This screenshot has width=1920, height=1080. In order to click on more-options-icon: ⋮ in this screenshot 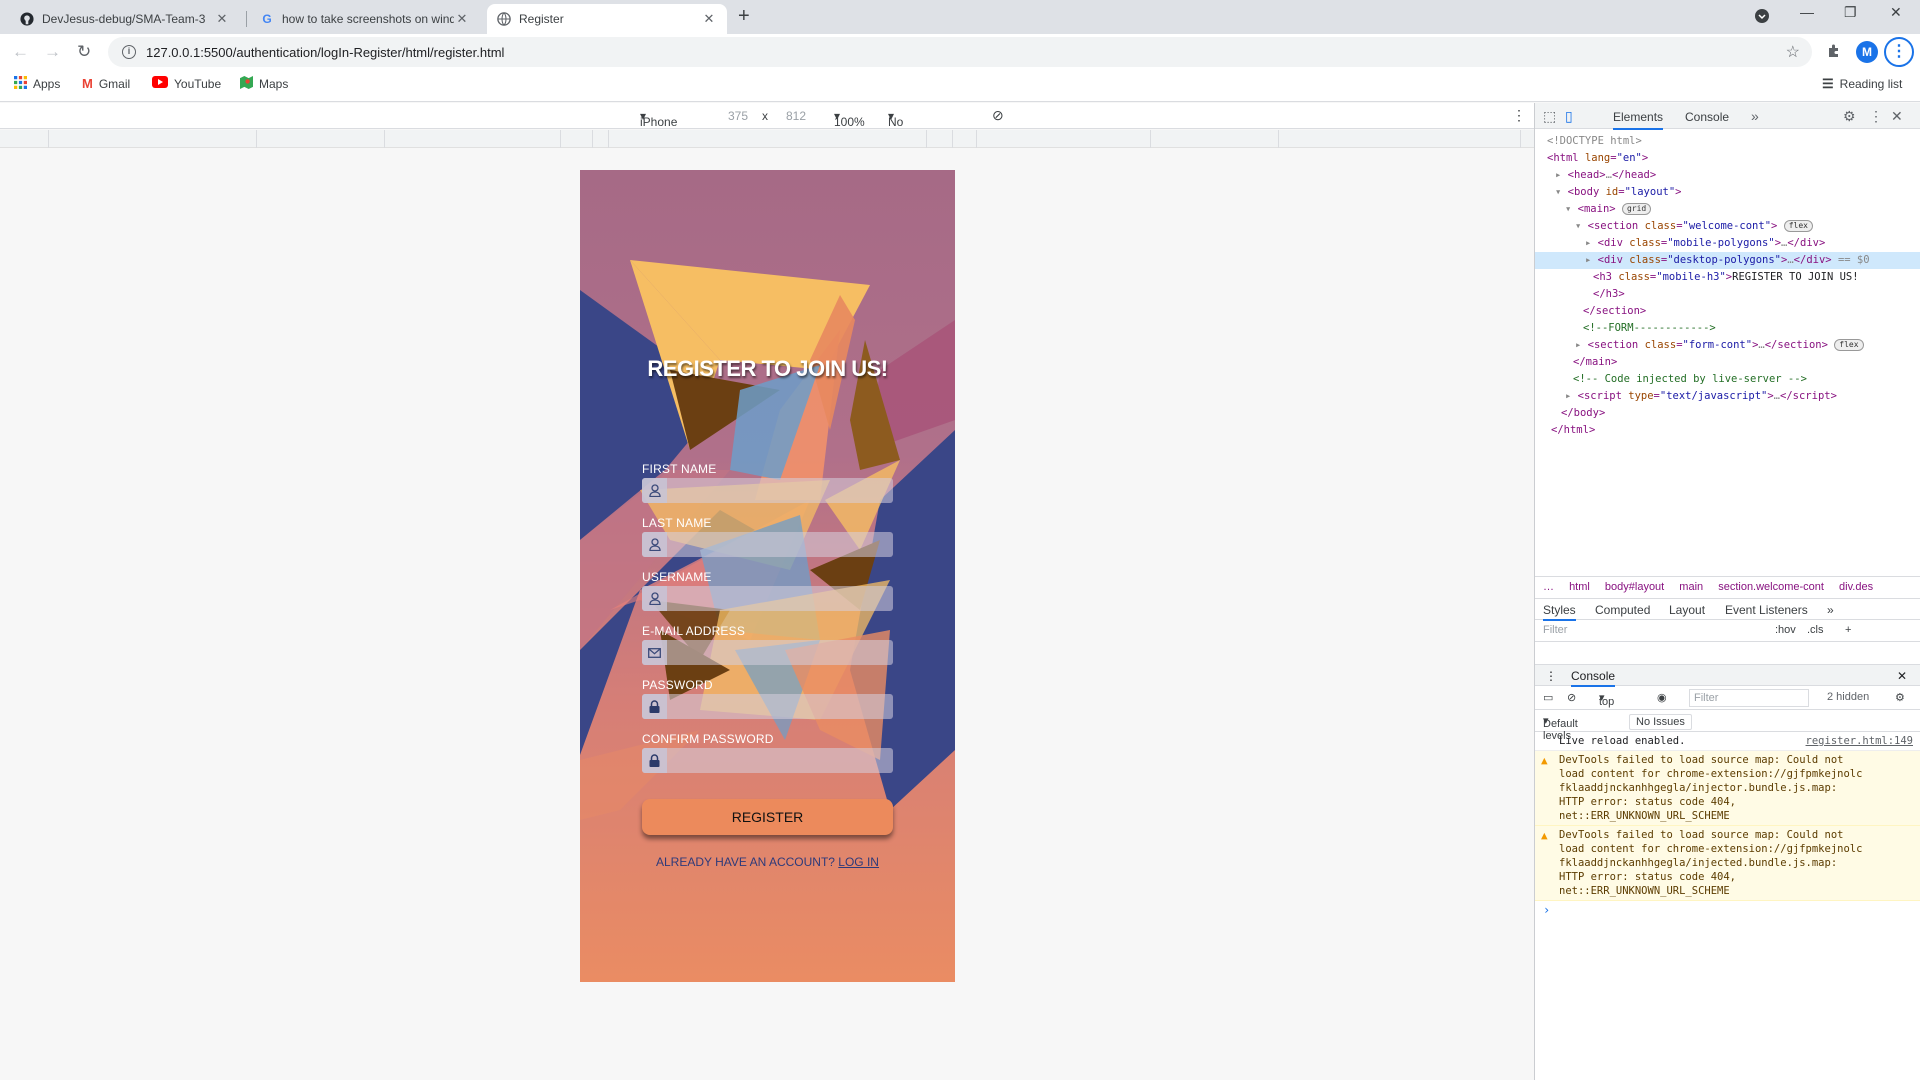, I will do `click(1519, 115)`.